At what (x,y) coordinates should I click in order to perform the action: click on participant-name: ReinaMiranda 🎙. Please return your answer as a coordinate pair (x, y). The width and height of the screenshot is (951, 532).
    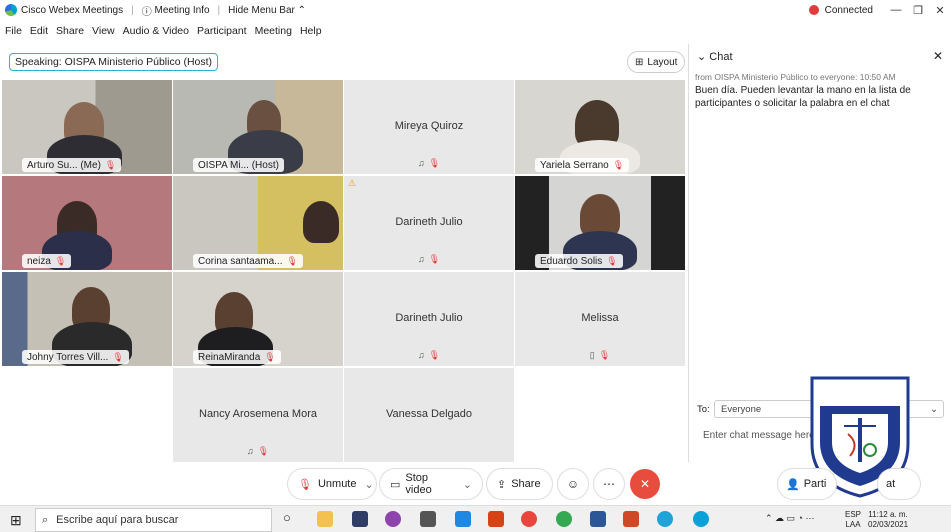
    Looking at the image, I should click on (237, 357).